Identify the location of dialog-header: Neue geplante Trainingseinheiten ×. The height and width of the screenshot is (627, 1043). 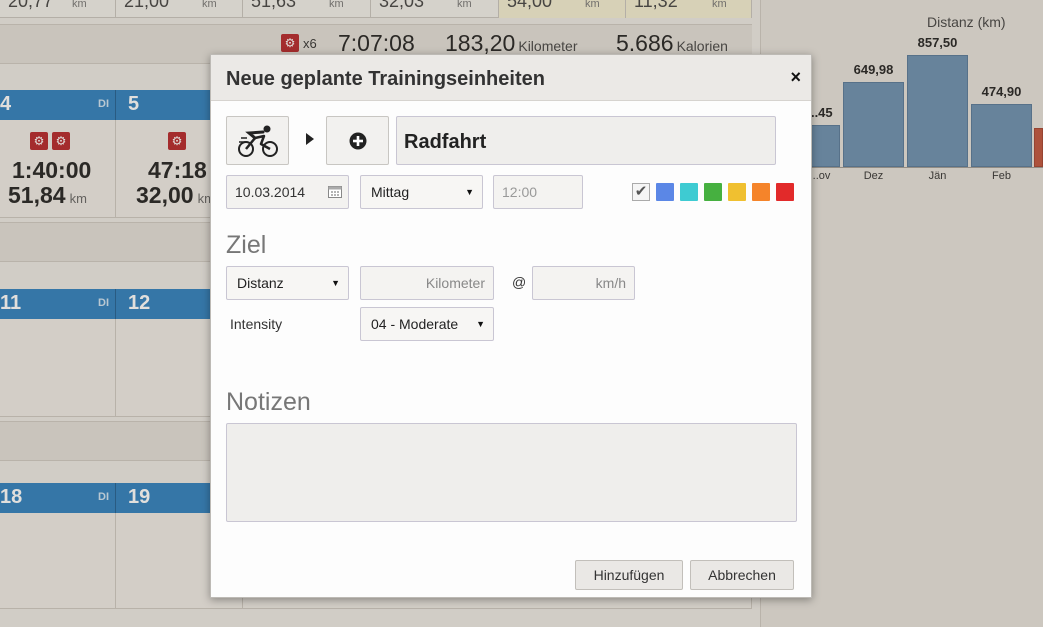
(511, 78).